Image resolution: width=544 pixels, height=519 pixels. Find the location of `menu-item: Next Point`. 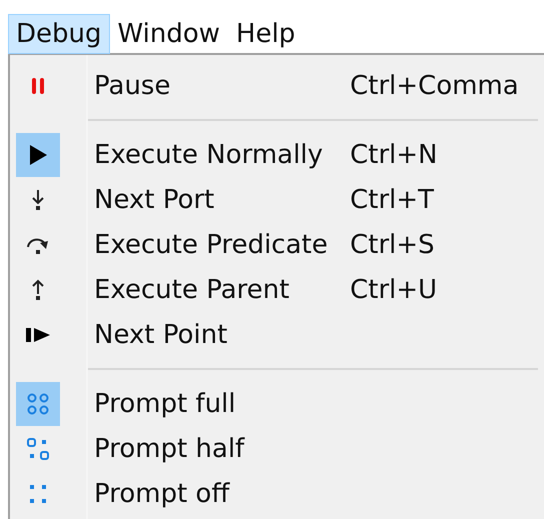

menu-item: Next Point is located at coordinates (222, 335).